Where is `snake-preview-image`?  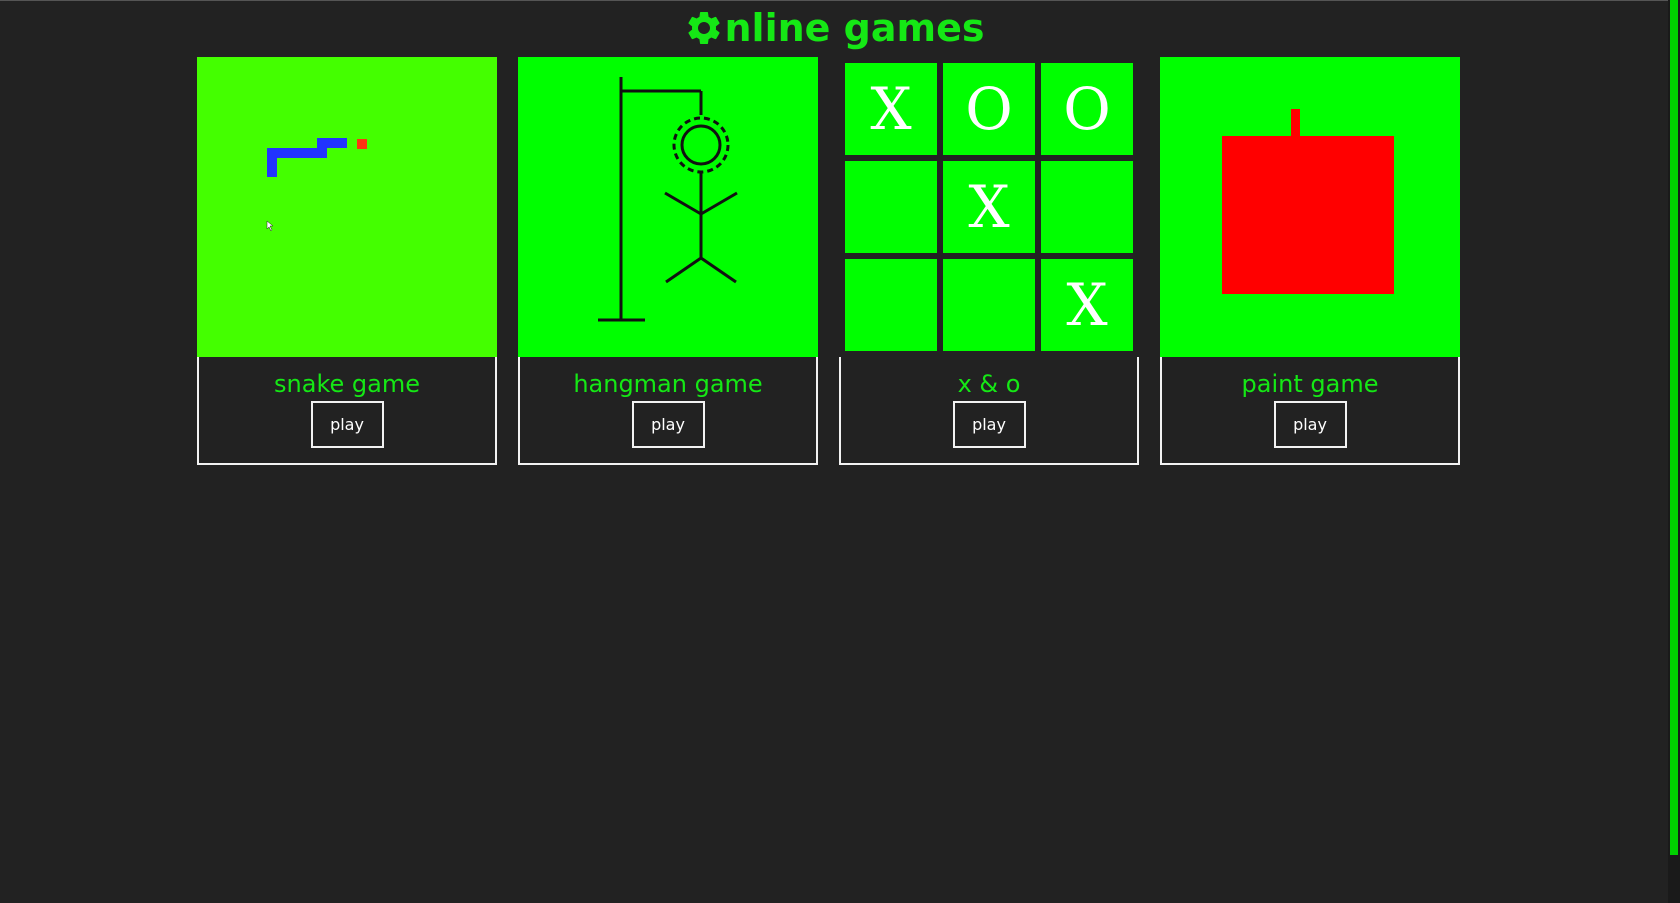
snake-preview-image is located at coordinates (347, 207).